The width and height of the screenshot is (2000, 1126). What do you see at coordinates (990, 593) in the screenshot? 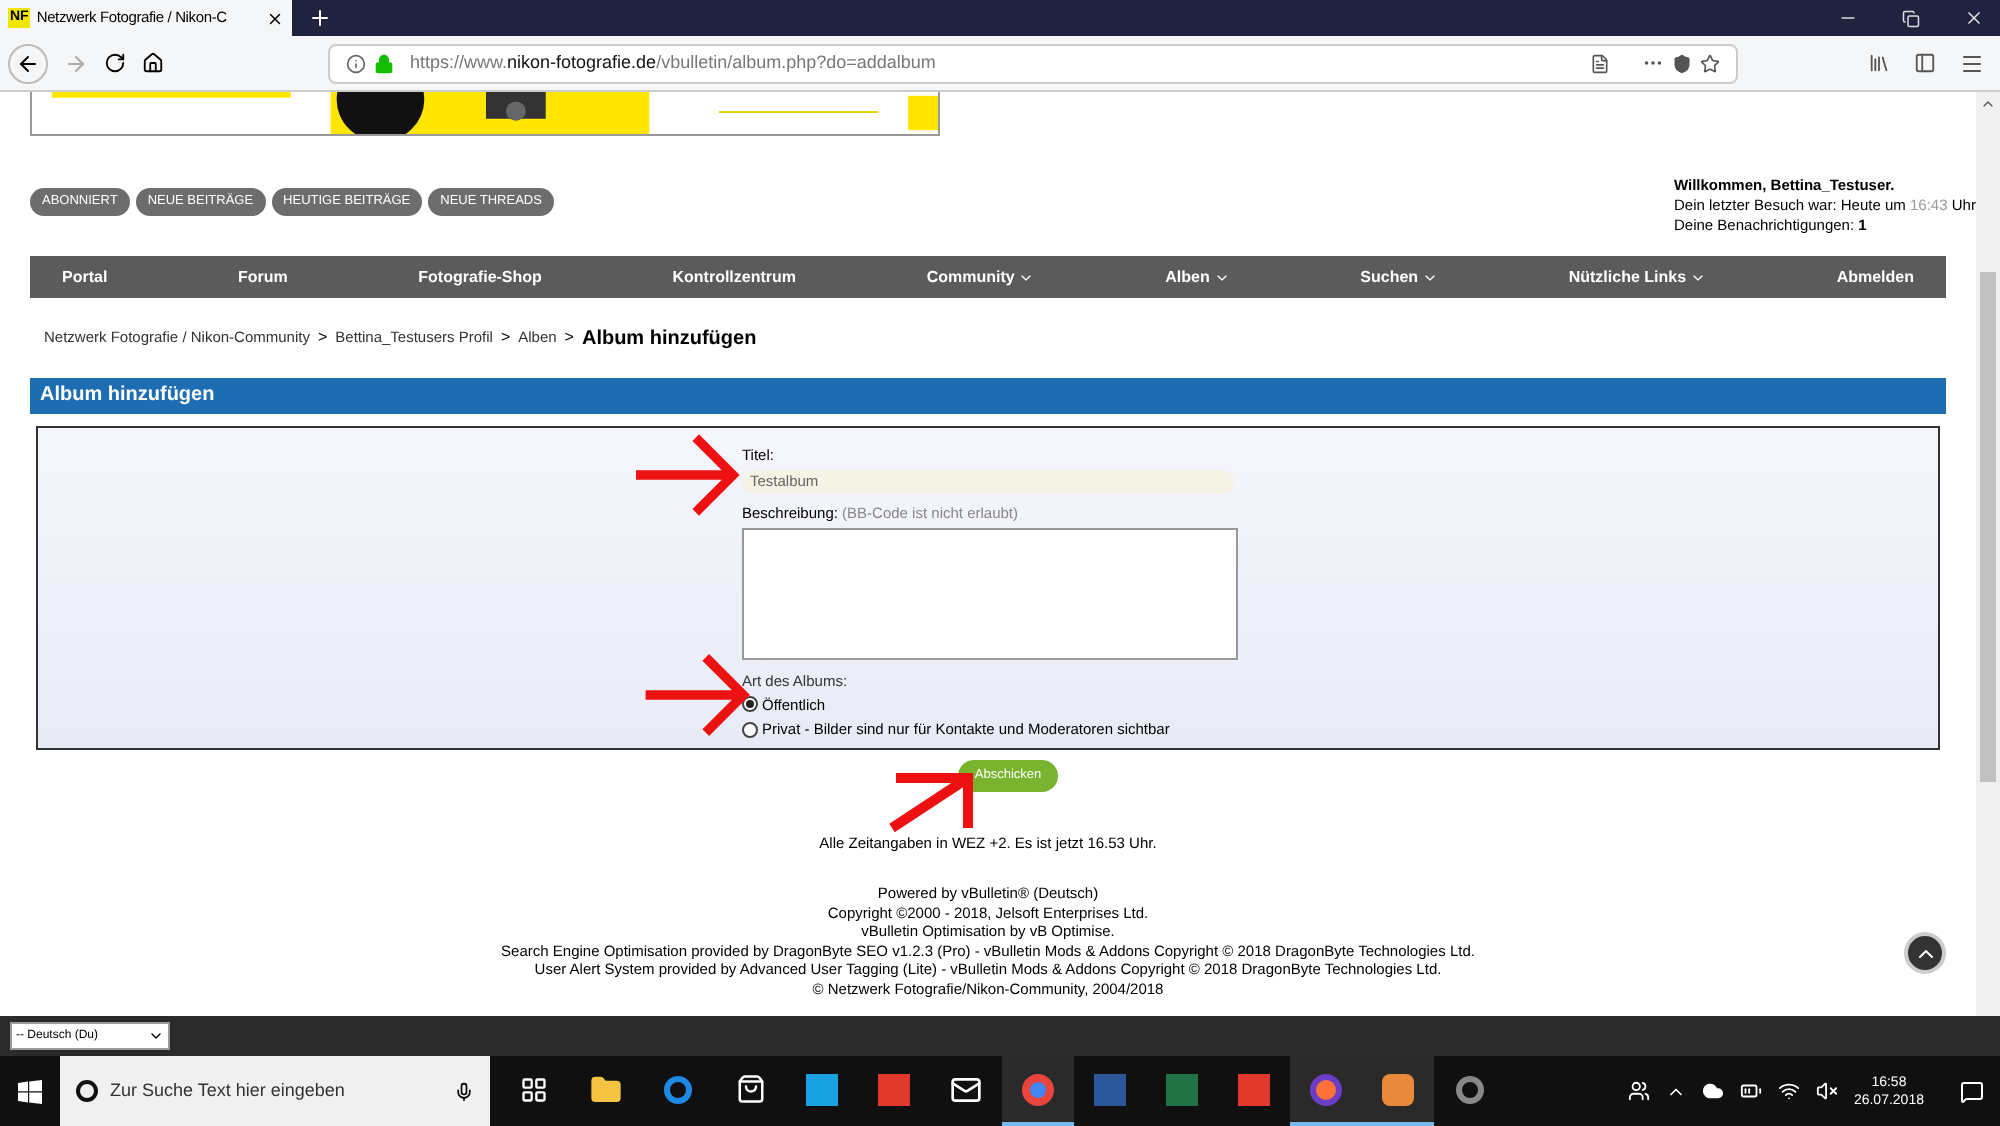
I see `description-textarea` at bounding box center [990, 593].